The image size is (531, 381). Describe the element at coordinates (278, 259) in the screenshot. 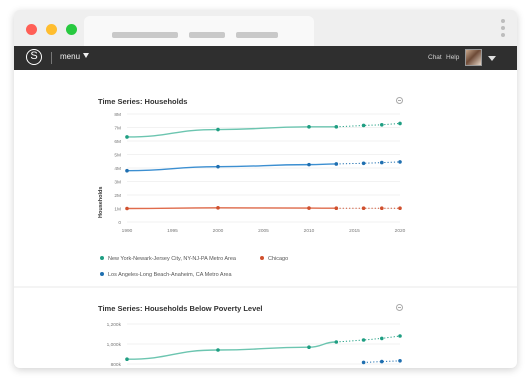

I see `legend-label: Chicago` at that location.